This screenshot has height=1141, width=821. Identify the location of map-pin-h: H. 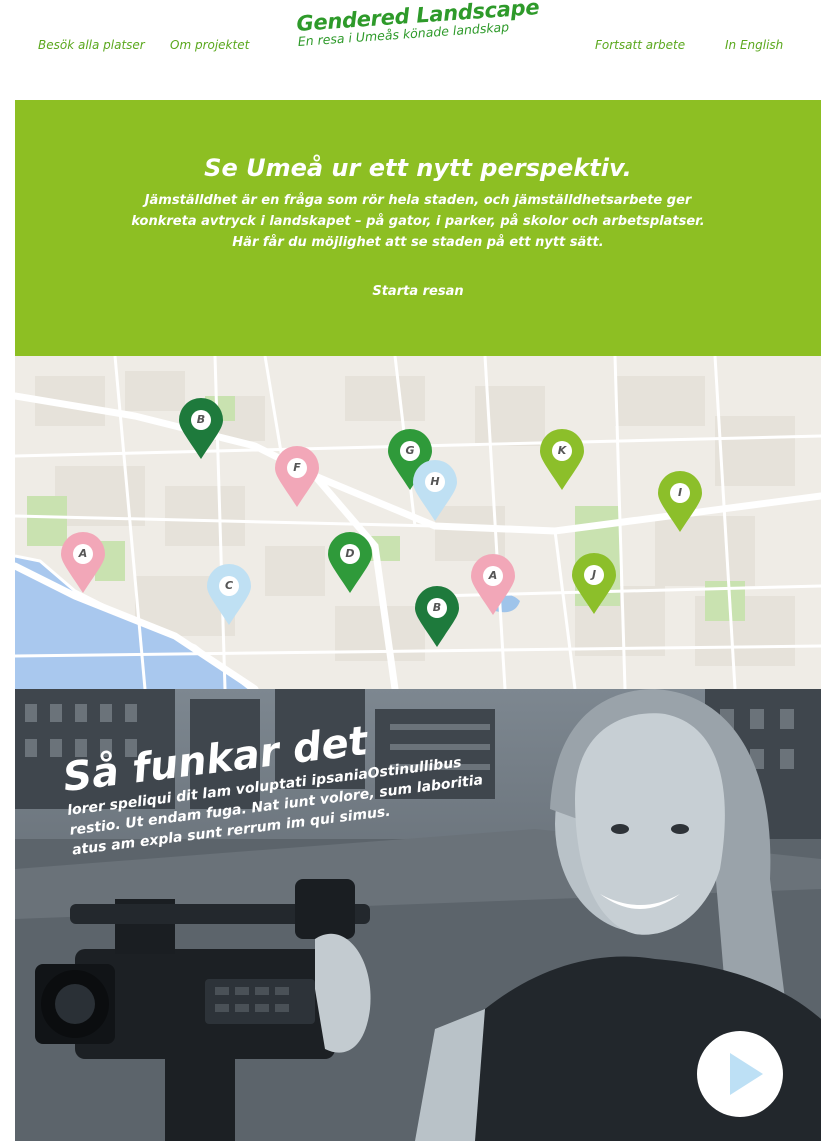
(435, 491).